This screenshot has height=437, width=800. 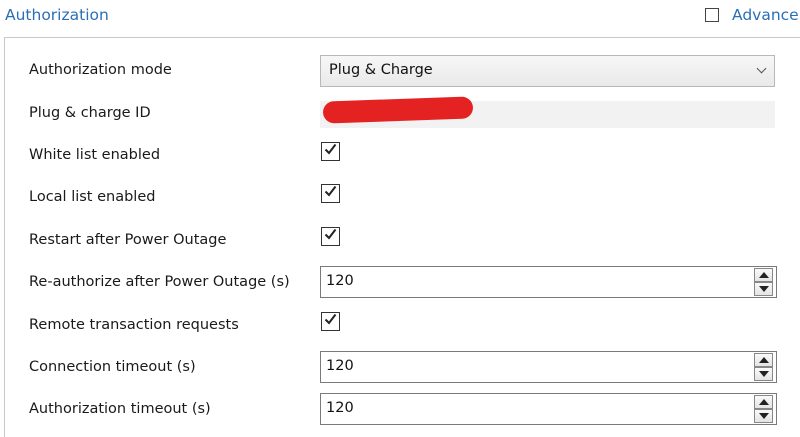 I want to click on connection-timeout-stepper: 120, so click(x=548, y=367).